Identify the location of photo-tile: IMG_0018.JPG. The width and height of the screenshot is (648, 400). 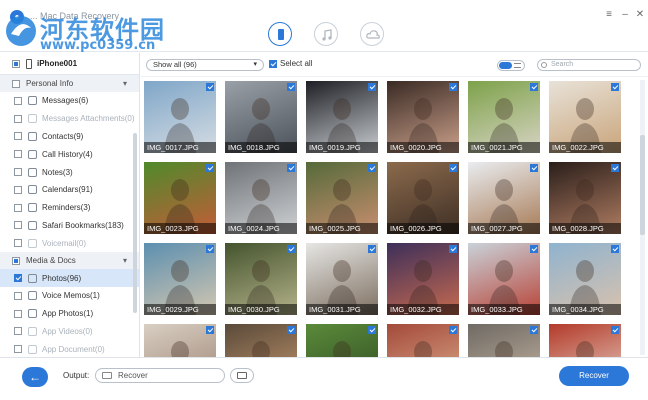
(261, 117).